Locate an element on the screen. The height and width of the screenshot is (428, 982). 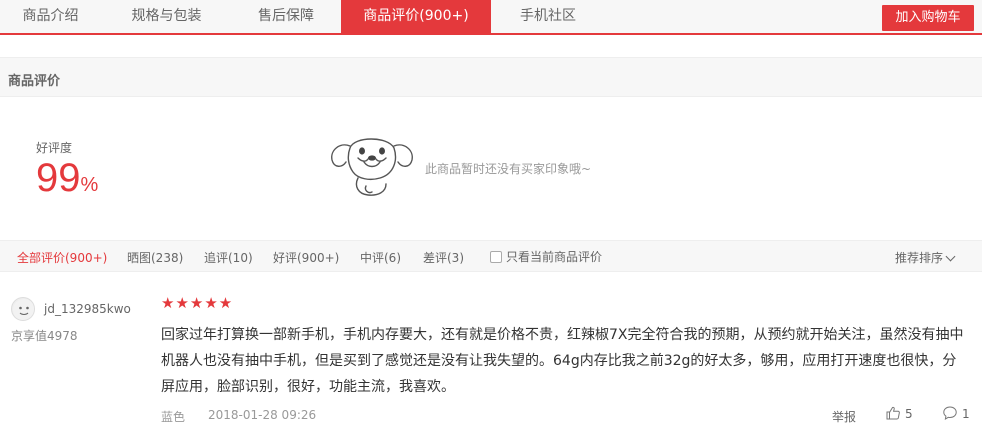
filter-all: 全部评价(900+) is located at coordinates (62, 257).